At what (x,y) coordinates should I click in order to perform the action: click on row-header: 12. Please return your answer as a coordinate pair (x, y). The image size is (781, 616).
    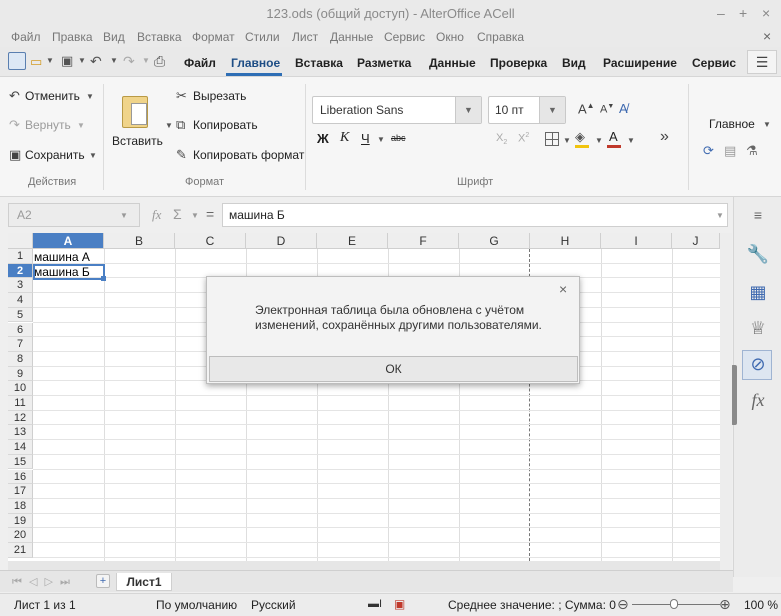
    Looking at the image, I should click on (20, 418).